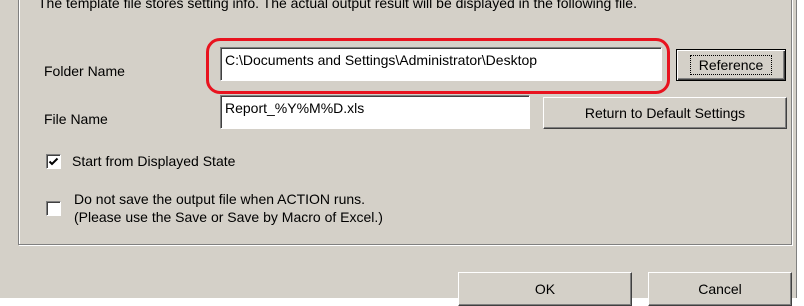 The height and width of the screenshot is (306, 804). I want to click on do-not-save-checkbox, so click(53, 208).